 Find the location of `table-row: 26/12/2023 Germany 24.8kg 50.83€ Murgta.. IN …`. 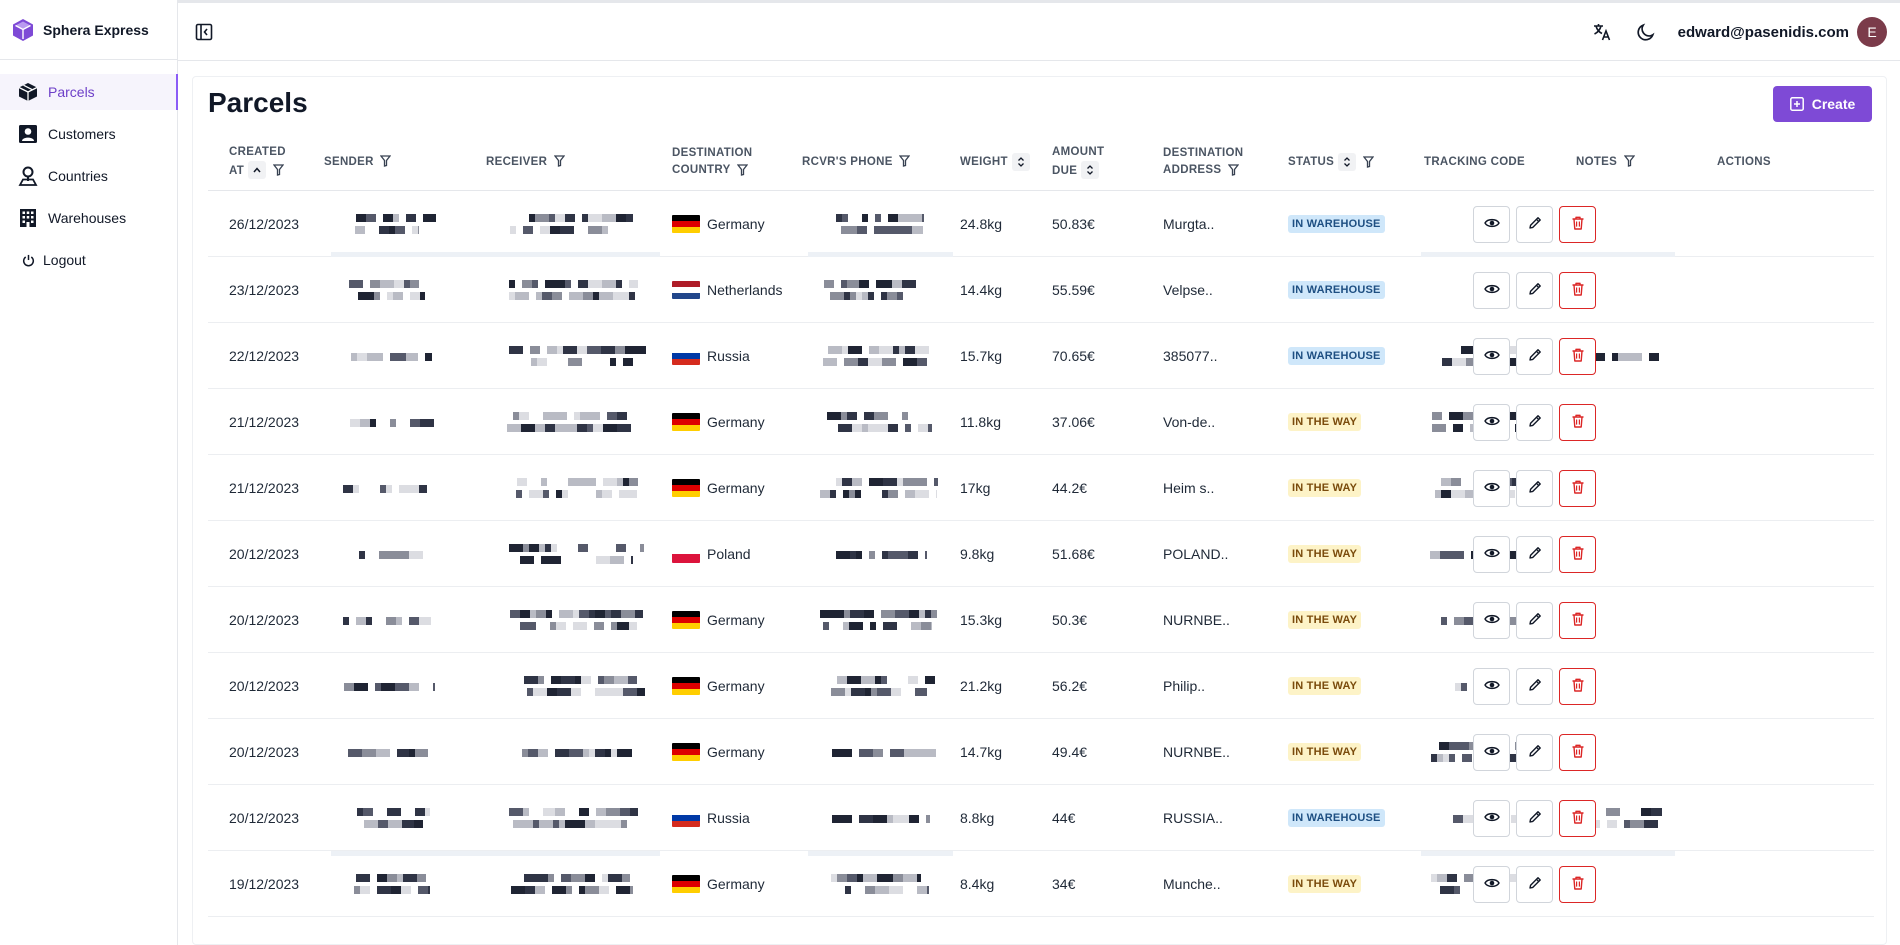

table-row: 26/12/2023 Germany 24.8kg 50.83€ Murgta.. IN … is located at coordinates (1041, 224).